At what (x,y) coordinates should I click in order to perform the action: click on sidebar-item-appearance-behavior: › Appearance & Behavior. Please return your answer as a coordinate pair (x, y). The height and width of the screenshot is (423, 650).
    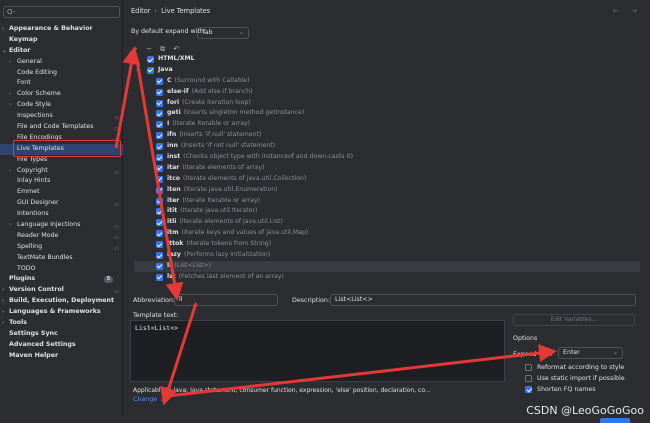
    Looking at the image, I should click on (61, 29).